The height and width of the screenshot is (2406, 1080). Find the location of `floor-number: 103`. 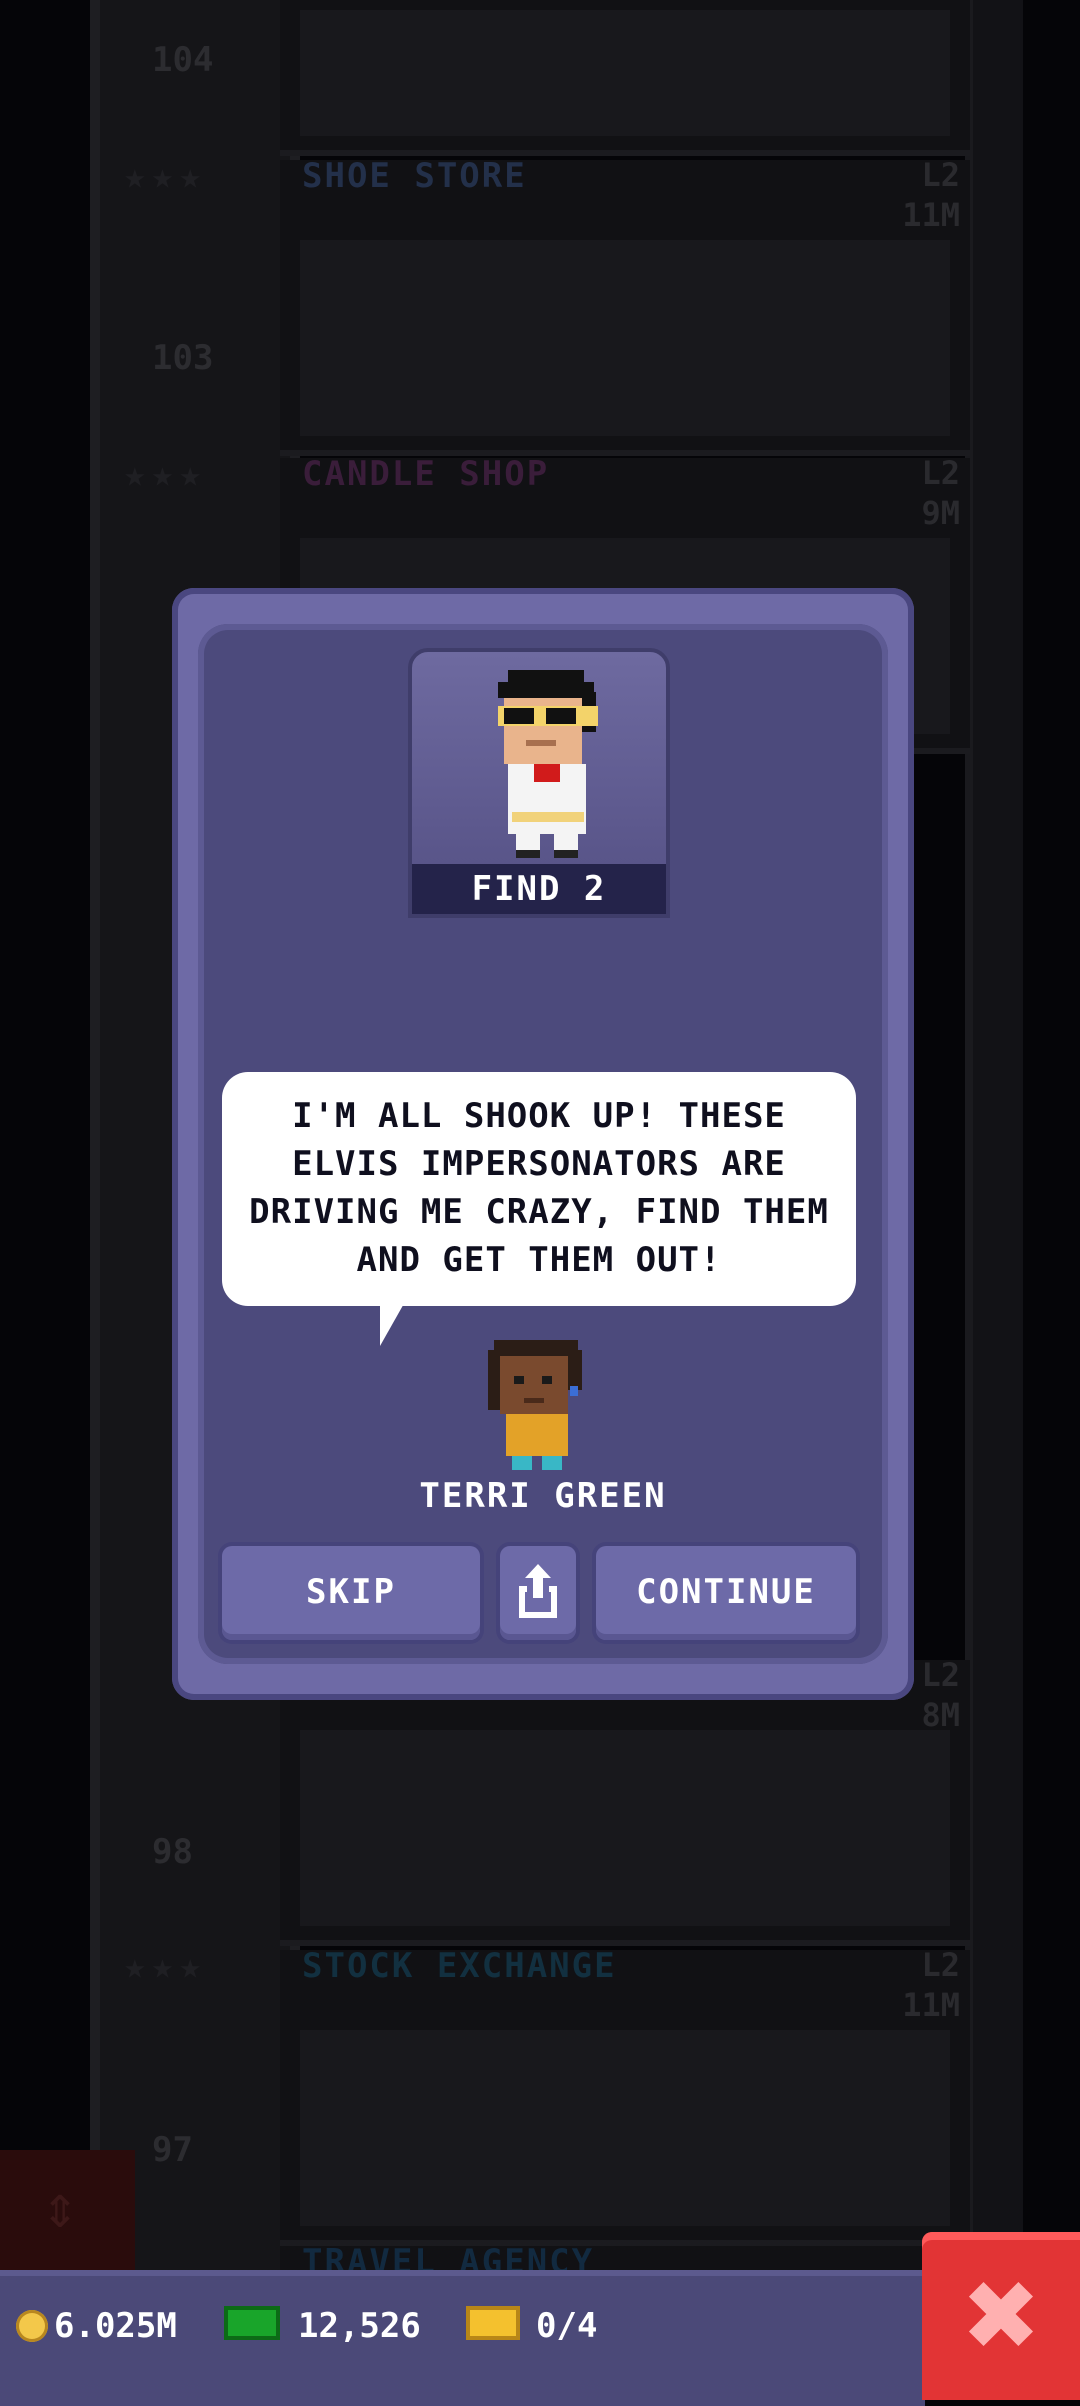

floor-number: 103 is located at coordinates (183, 358).